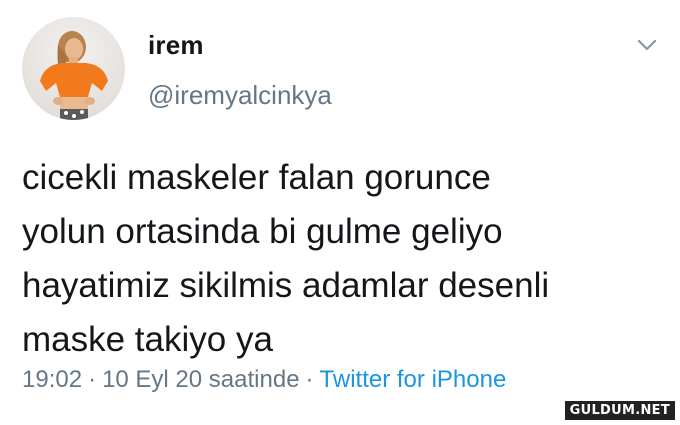 This screenshot has height=425, width=680. I want to click on avatar, so click(73, 68).